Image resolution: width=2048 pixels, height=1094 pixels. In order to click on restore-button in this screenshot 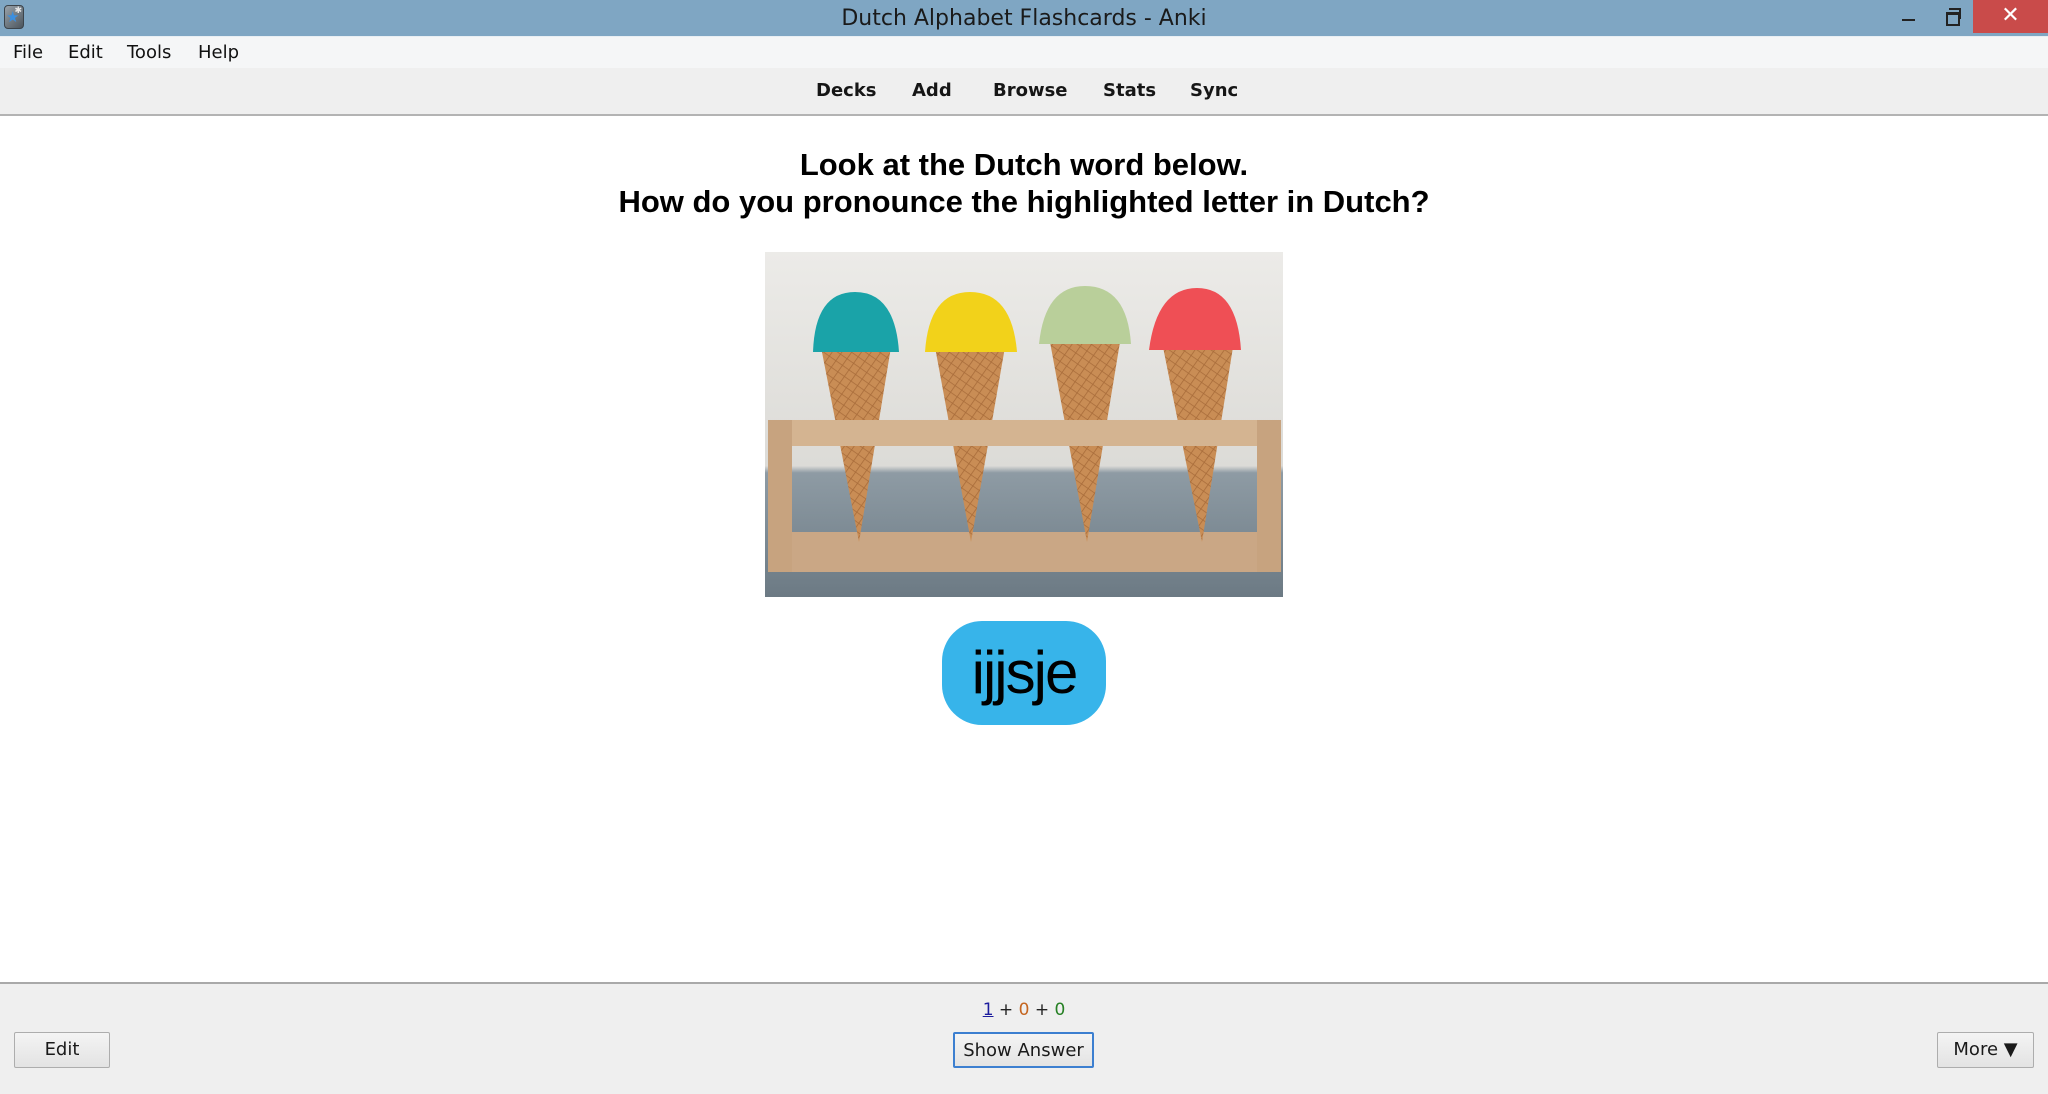, I will do `click(1950, 16)`.